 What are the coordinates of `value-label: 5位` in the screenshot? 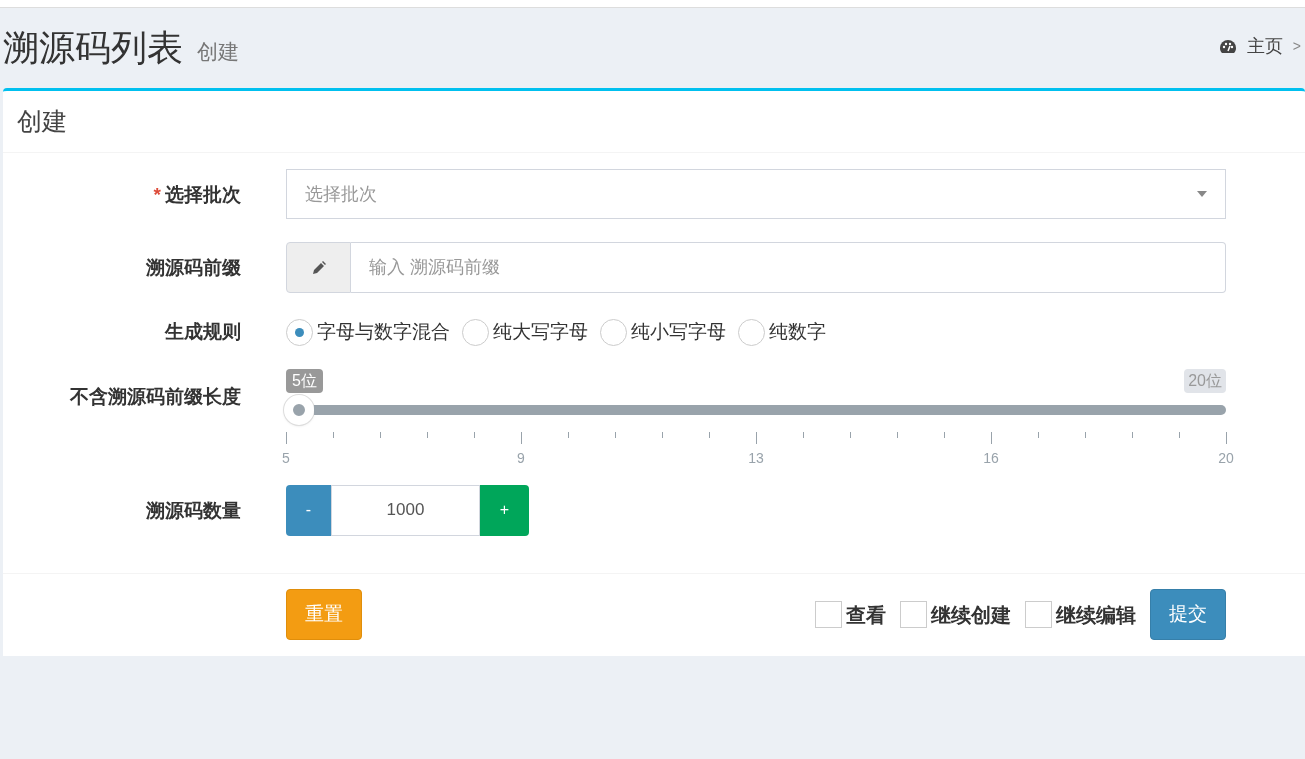 It's located at (304, 380).